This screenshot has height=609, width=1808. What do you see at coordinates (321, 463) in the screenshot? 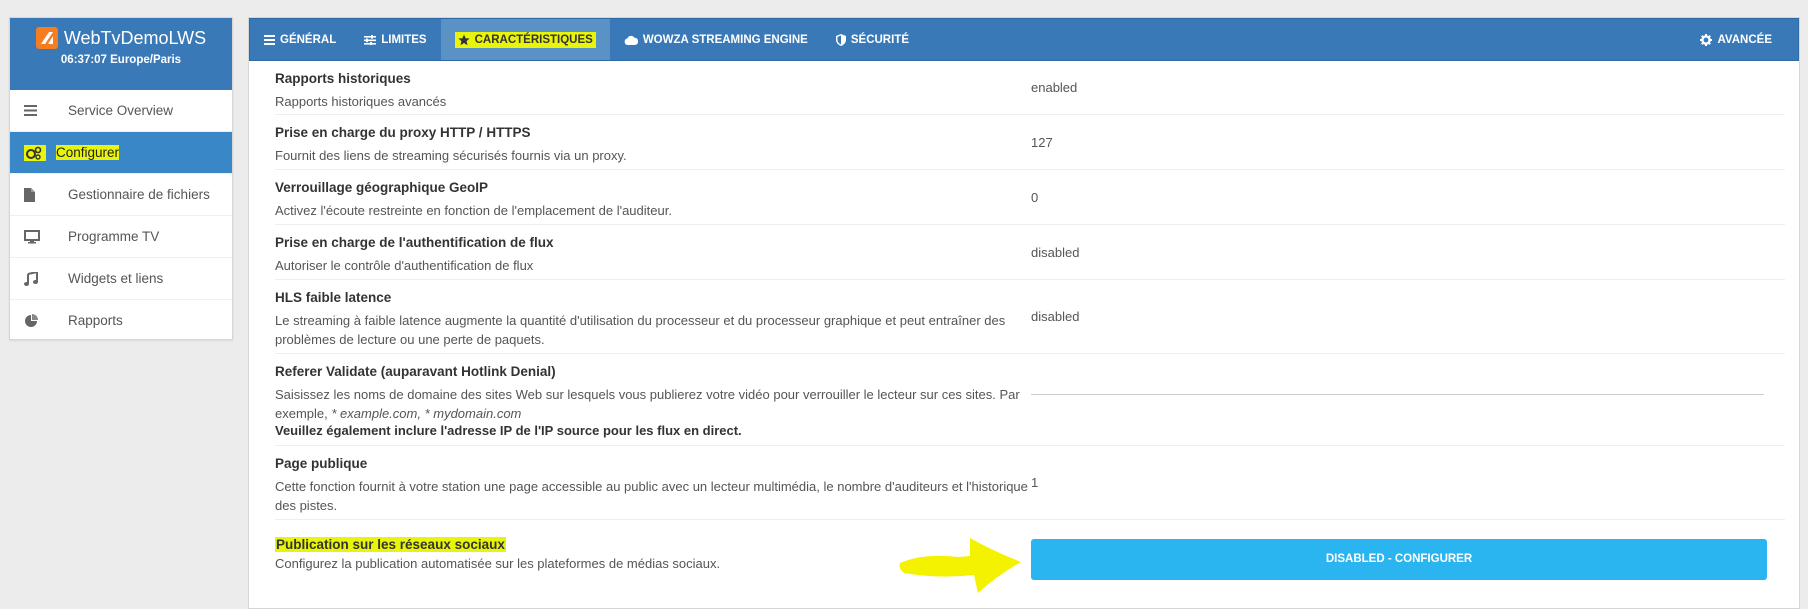
I see `setting-title: Page publique` at bounding box center [321, 463].